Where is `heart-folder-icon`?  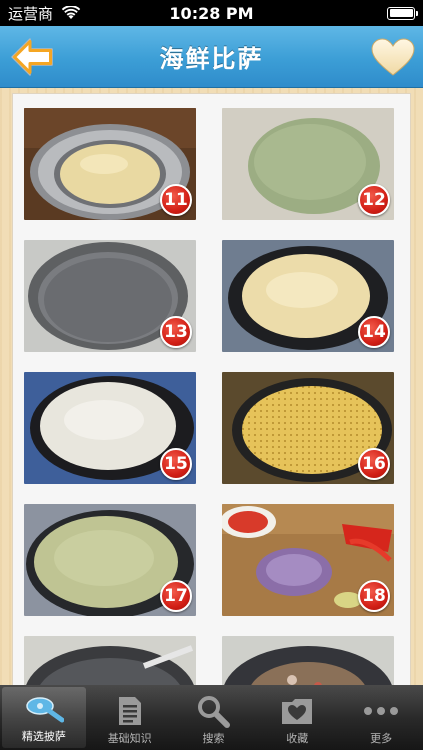
heart-folder-icon is located at coordinates (297, 711).